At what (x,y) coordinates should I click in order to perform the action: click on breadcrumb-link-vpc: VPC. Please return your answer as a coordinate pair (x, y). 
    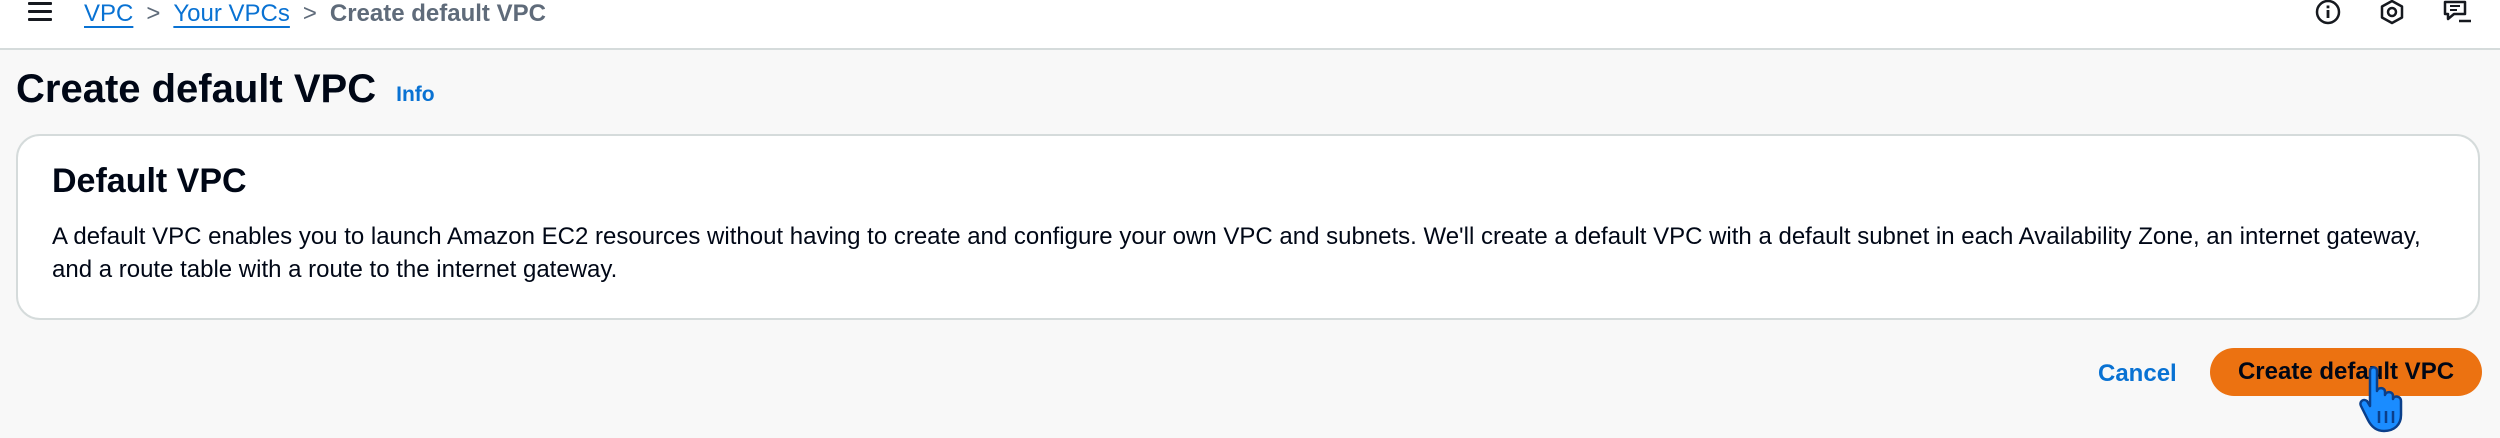
    Looking at the image, I should click on (108, 14).